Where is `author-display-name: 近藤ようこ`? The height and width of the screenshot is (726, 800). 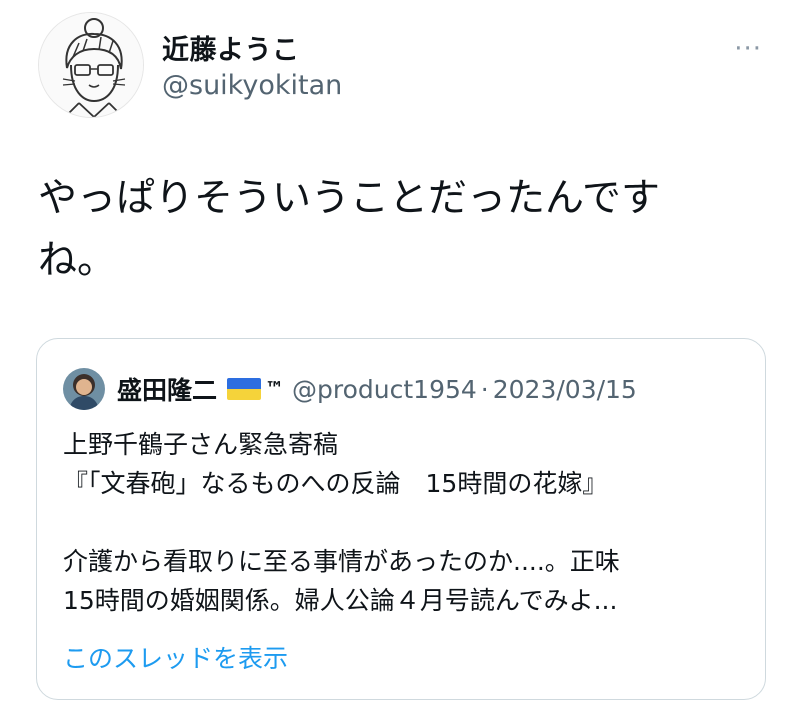 author-display-name: 近藤ようこ is located at coordinates (231, 47).